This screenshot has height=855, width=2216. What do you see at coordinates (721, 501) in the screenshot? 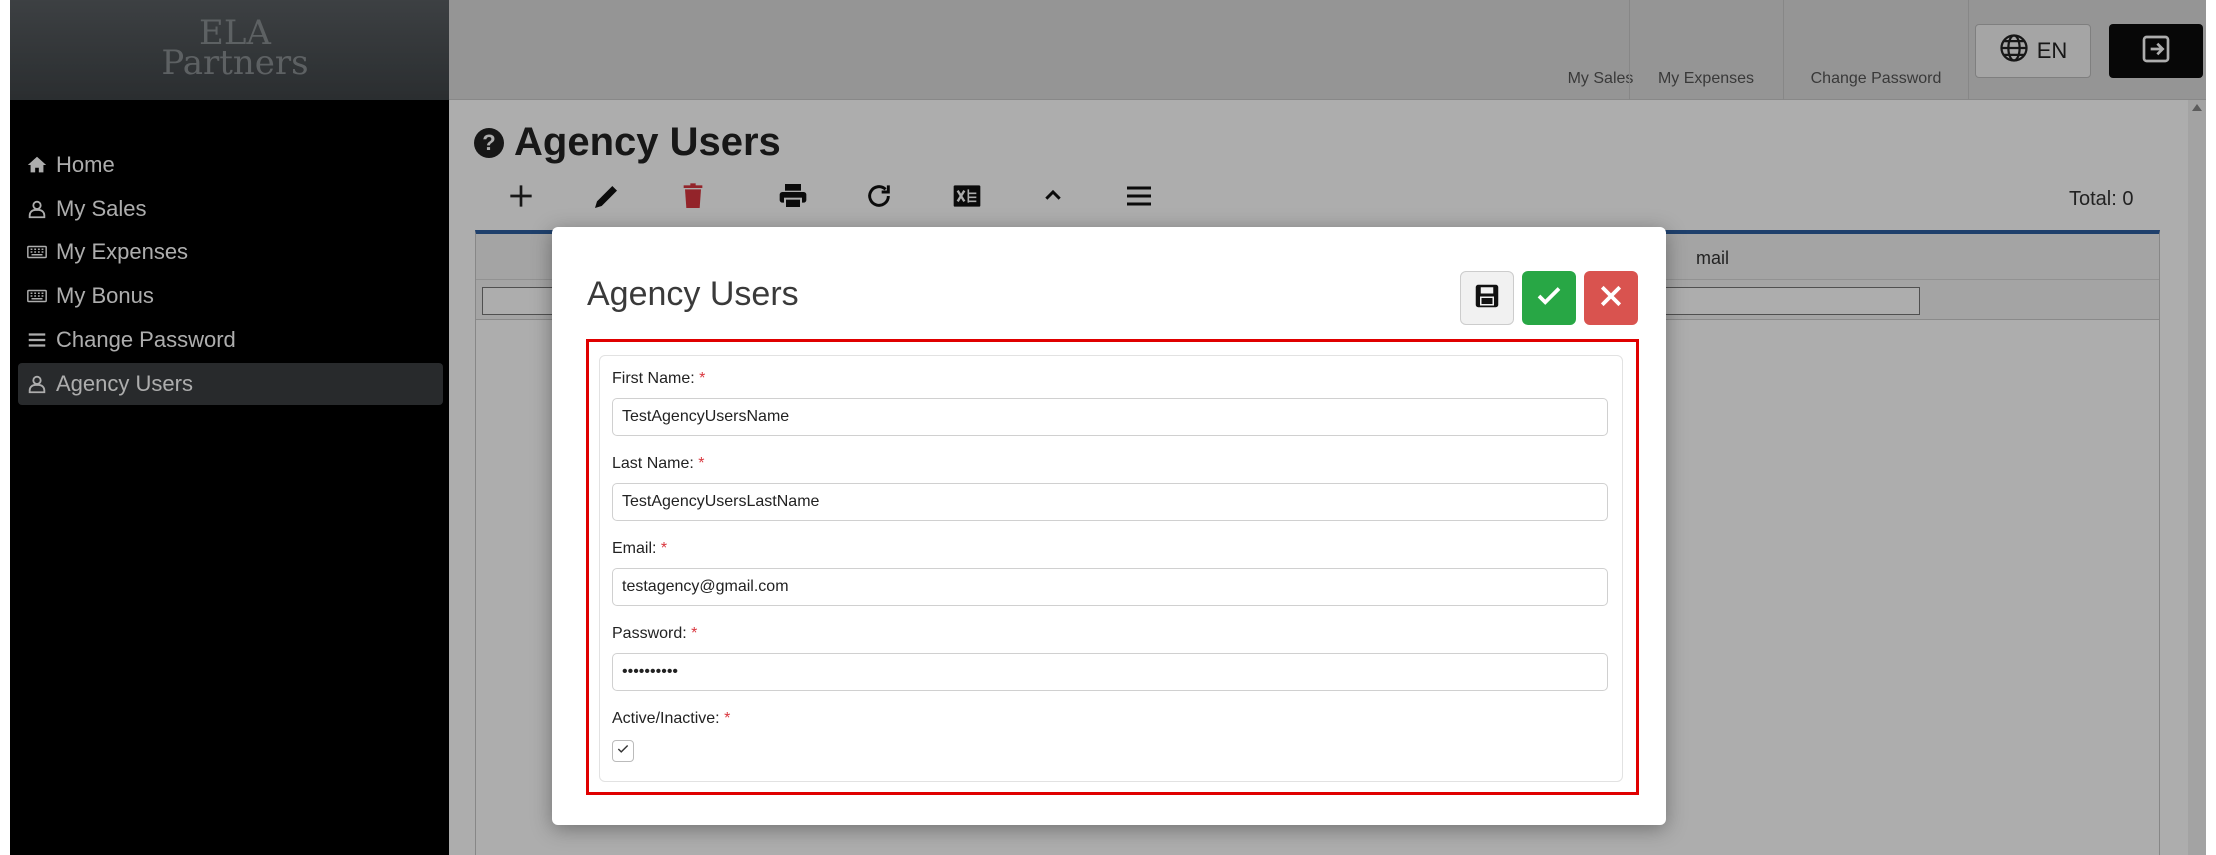
I see `last-name-value: TestAgencyUsersLastName` at bounding box center [721, 501].